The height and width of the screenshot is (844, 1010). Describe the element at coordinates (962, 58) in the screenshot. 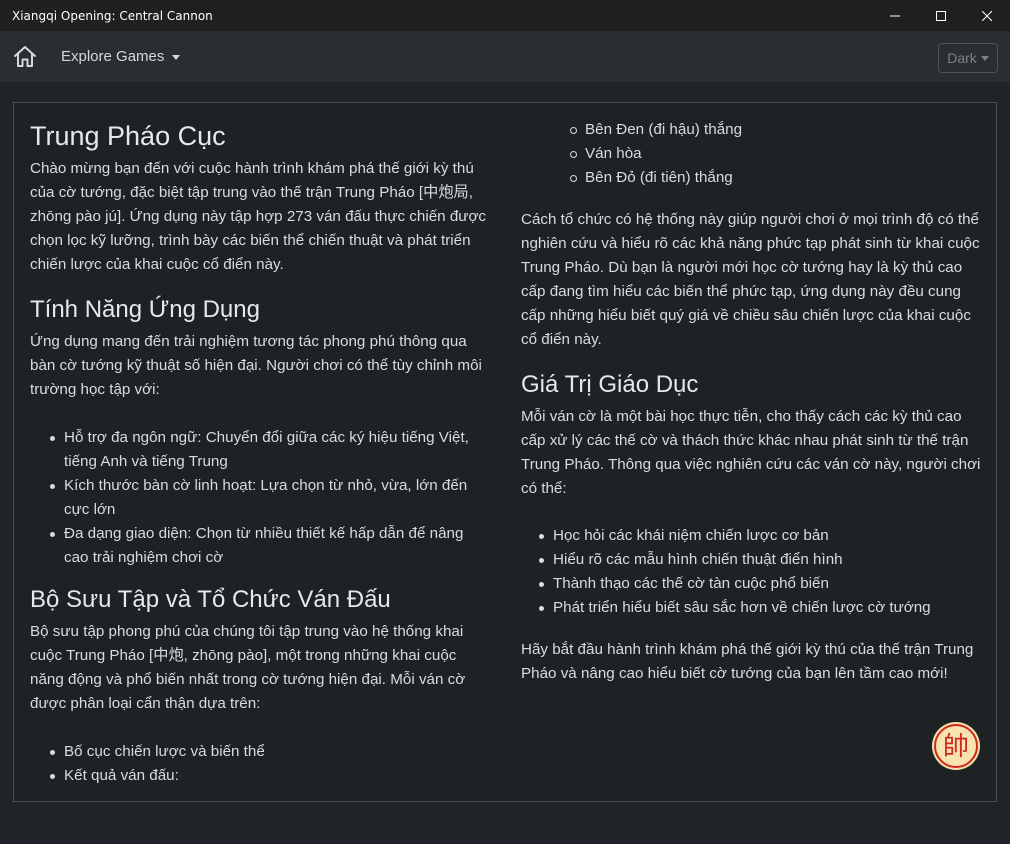

I see `theme-label: Dark` at that location.